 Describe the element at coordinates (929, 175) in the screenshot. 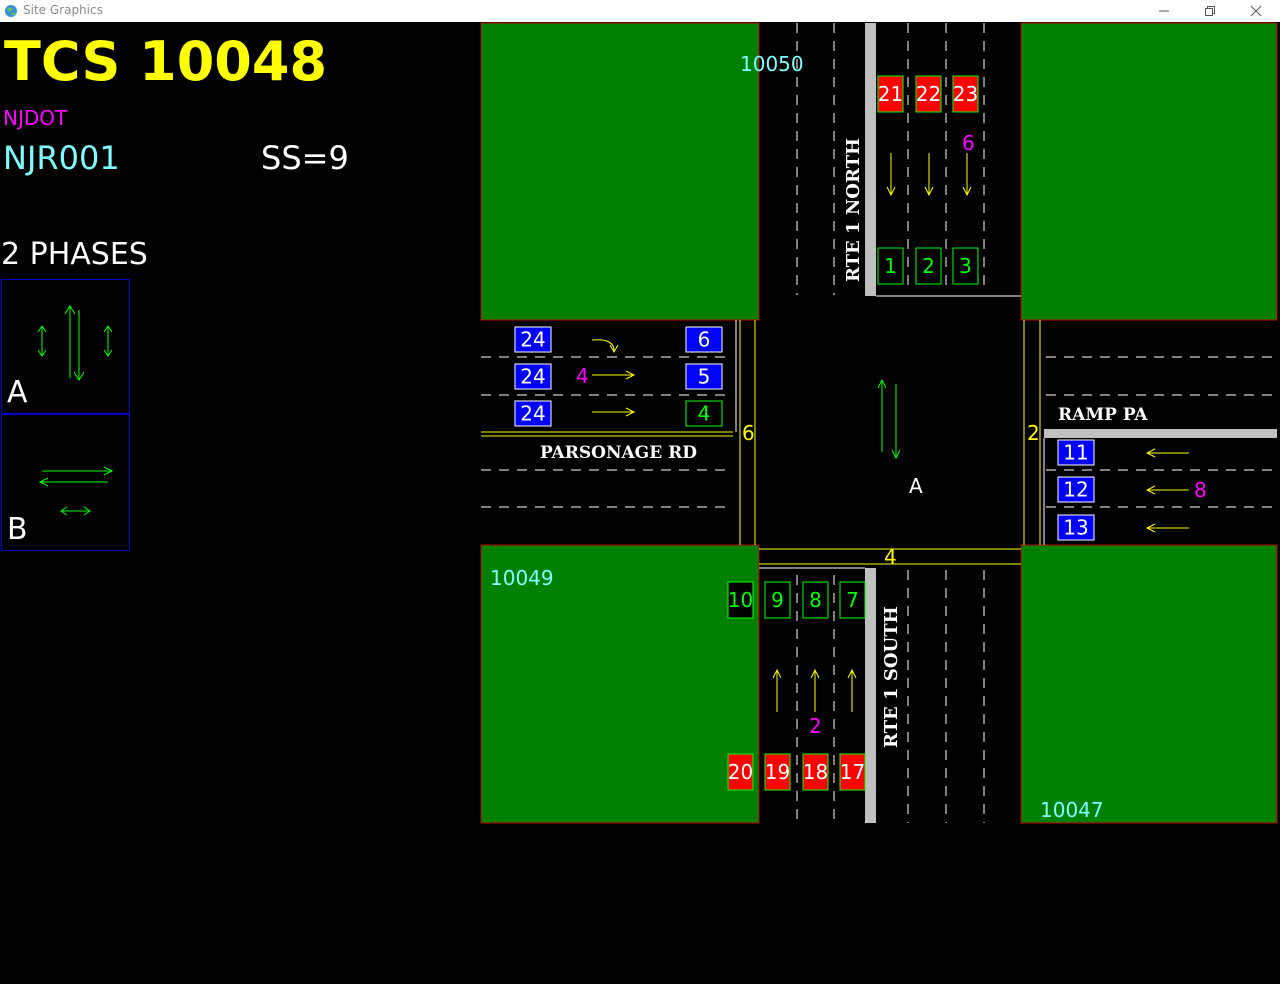

I see `north-approach-arrows` at that location.